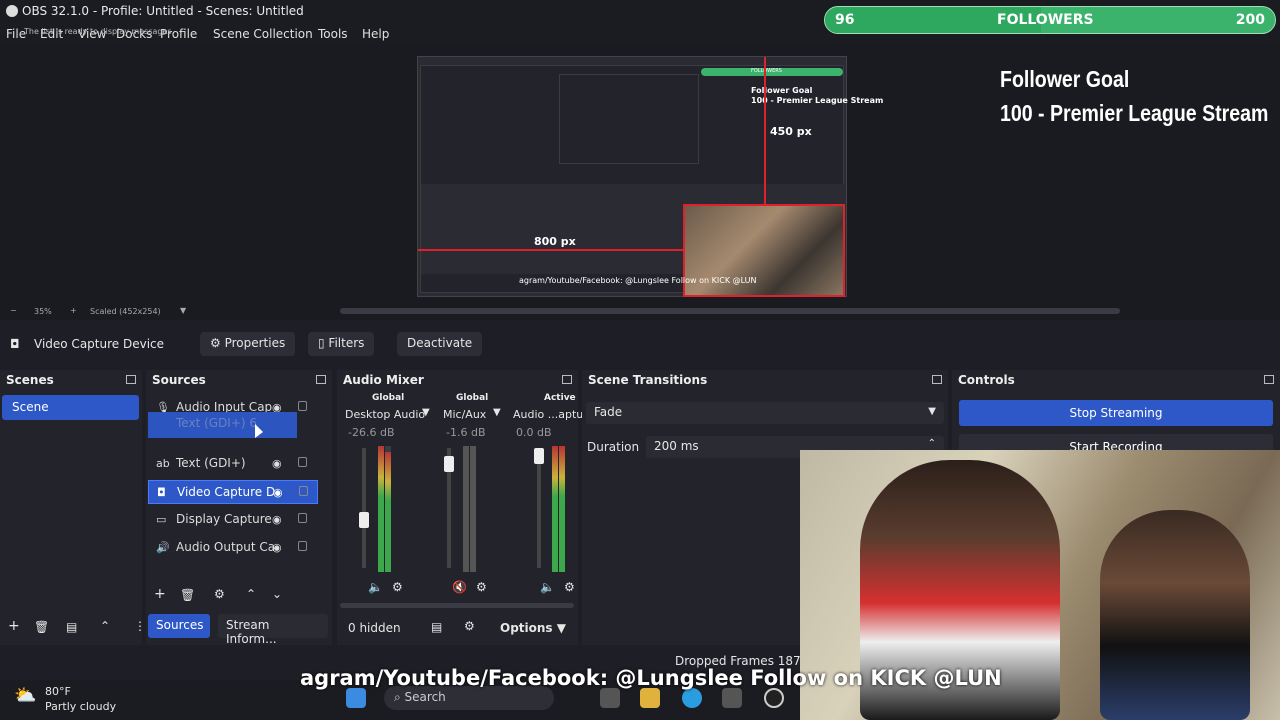  I want to click on scene-filters-icon: ▤, so click(71, 627).